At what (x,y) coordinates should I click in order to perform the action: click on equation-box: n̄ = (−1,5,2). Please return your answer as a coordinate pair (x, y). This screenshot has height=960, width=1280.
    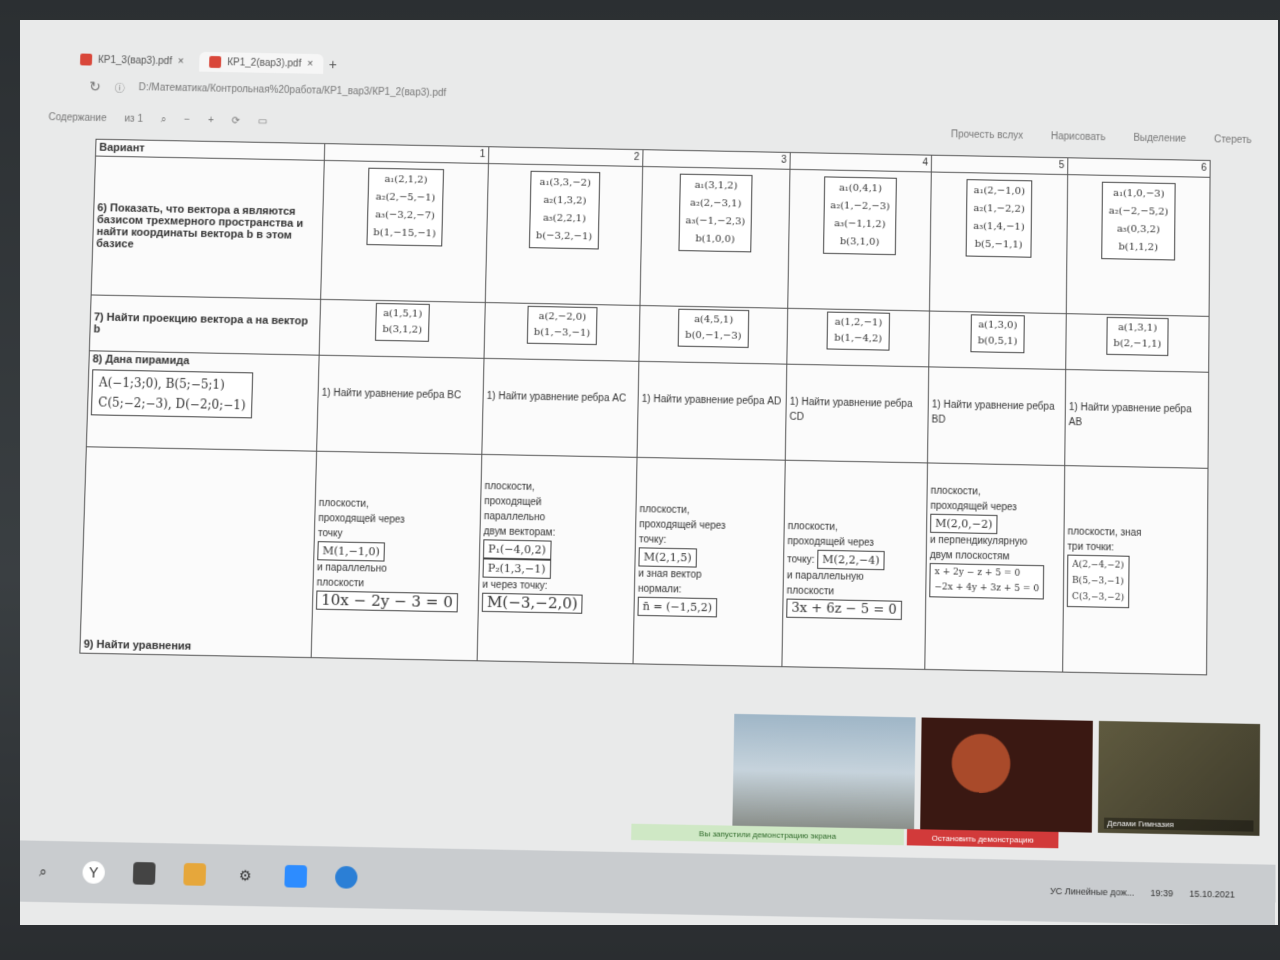
    Looking at the image, I should click on (677, 607).